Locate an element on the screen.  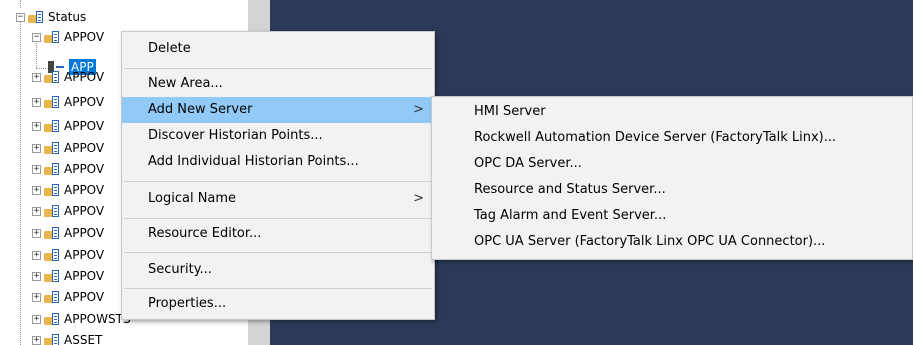
tree-connector is located at coordinates (20, 182).